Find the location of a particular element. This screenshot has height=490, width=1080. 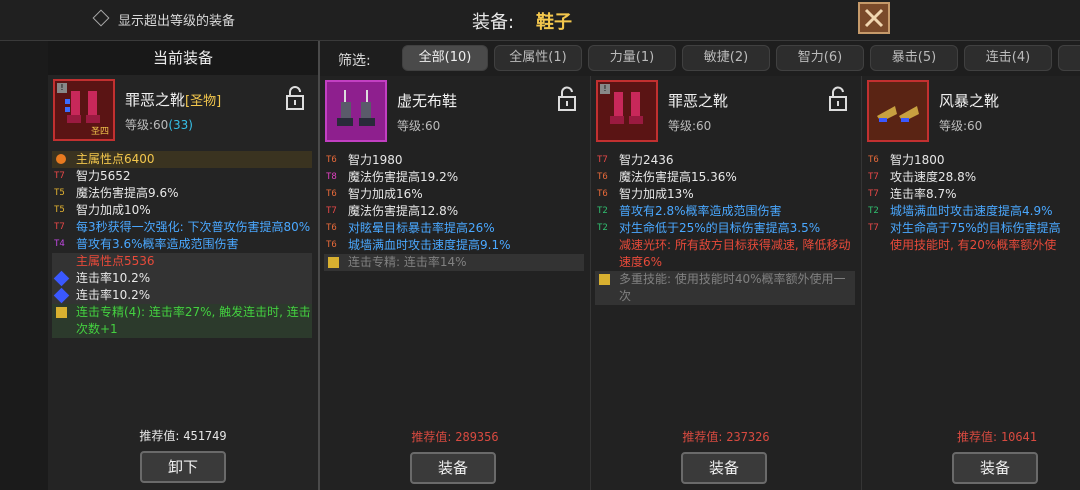

stat-text: 智力加成16% is located at coordinates (385, 194).